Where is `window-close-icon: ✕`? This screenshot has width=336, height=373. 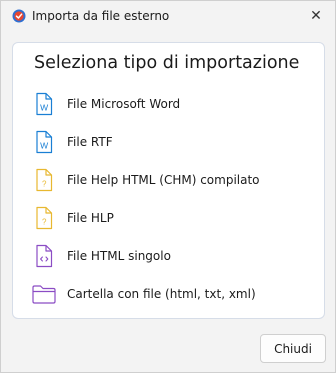 window-close-icon: ✕ is located at coordinates (316, 16).